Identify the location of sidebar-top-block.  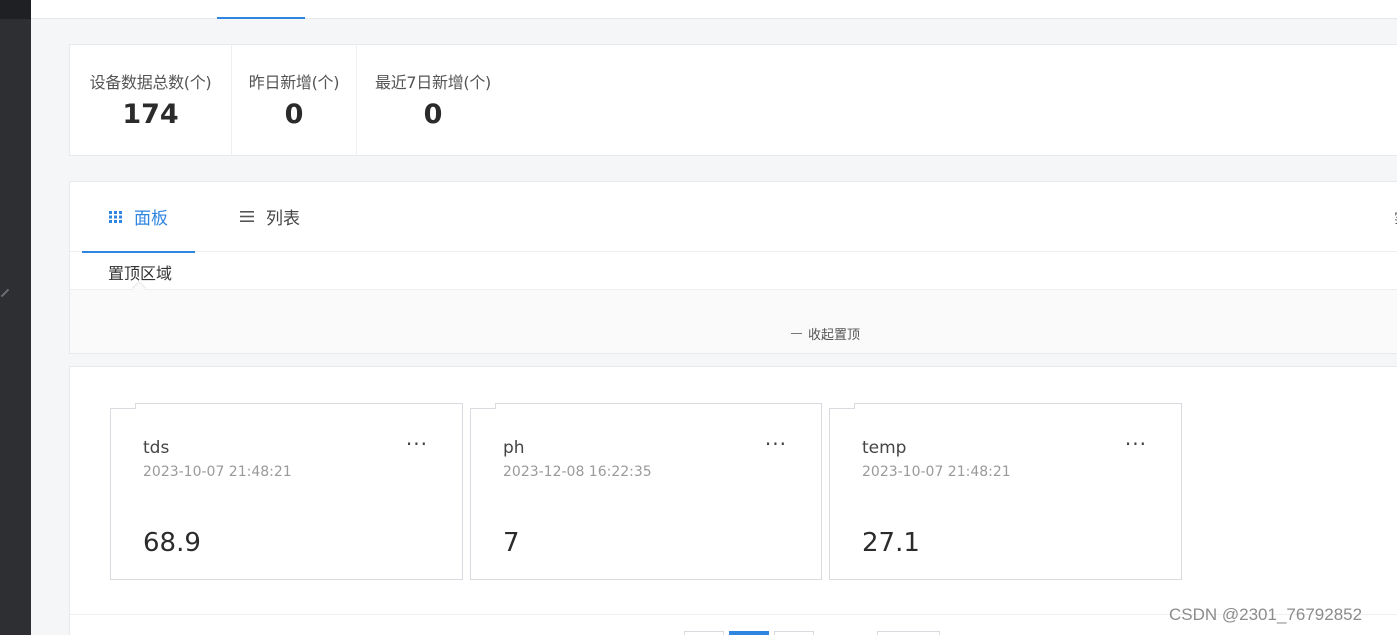
(15, 9).